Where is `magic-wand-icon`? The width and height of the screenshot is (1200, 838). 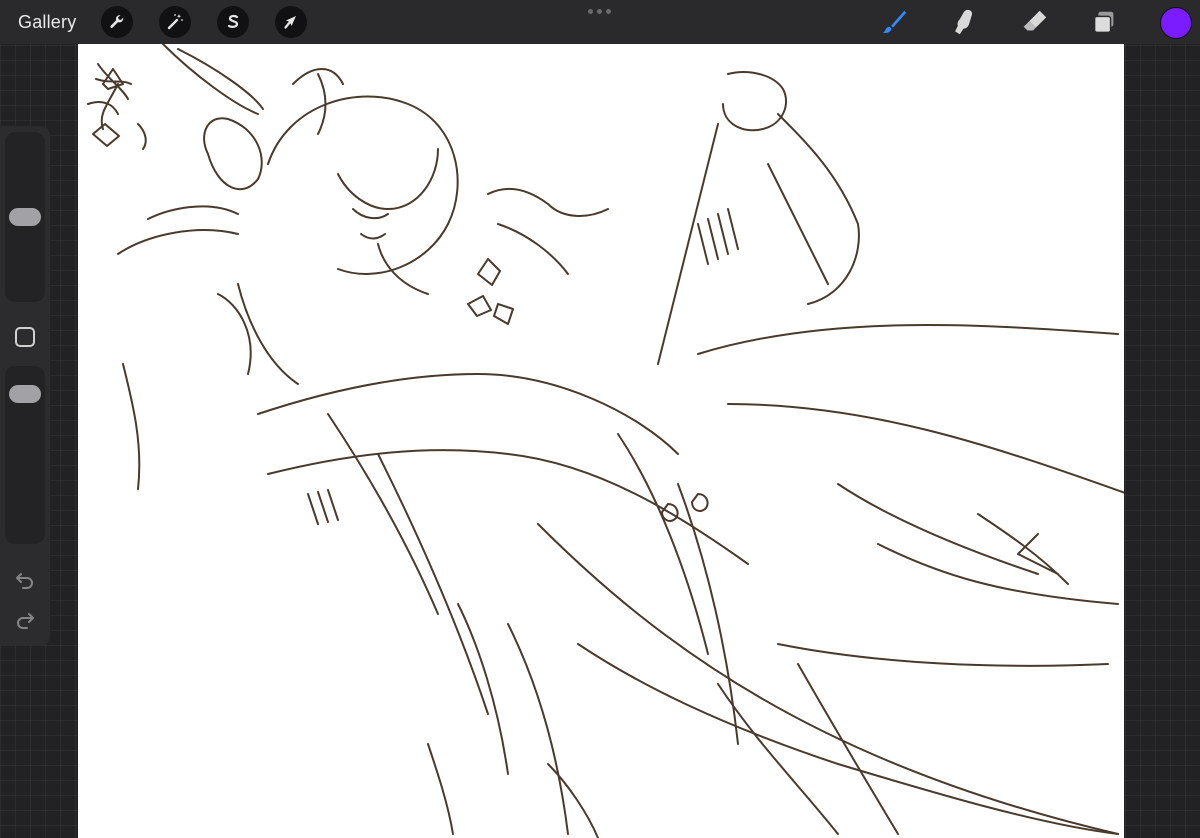
magic-wand-icon is located at coordinates (175, 22).